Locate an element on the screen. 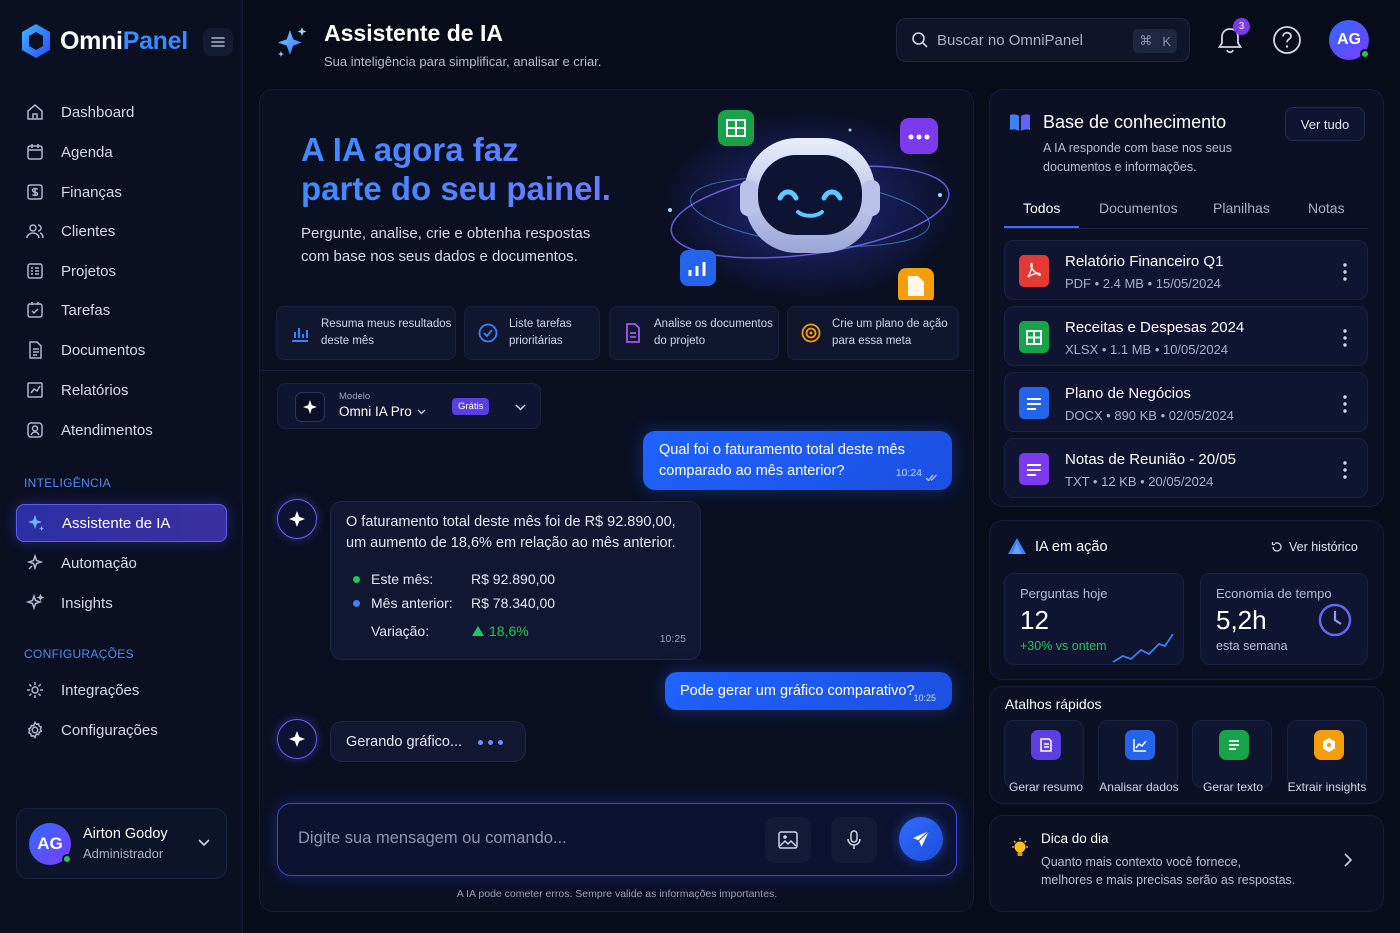 The image size is (1400, 933). tab-notes: Notas is located at coordinates (1326, 208).